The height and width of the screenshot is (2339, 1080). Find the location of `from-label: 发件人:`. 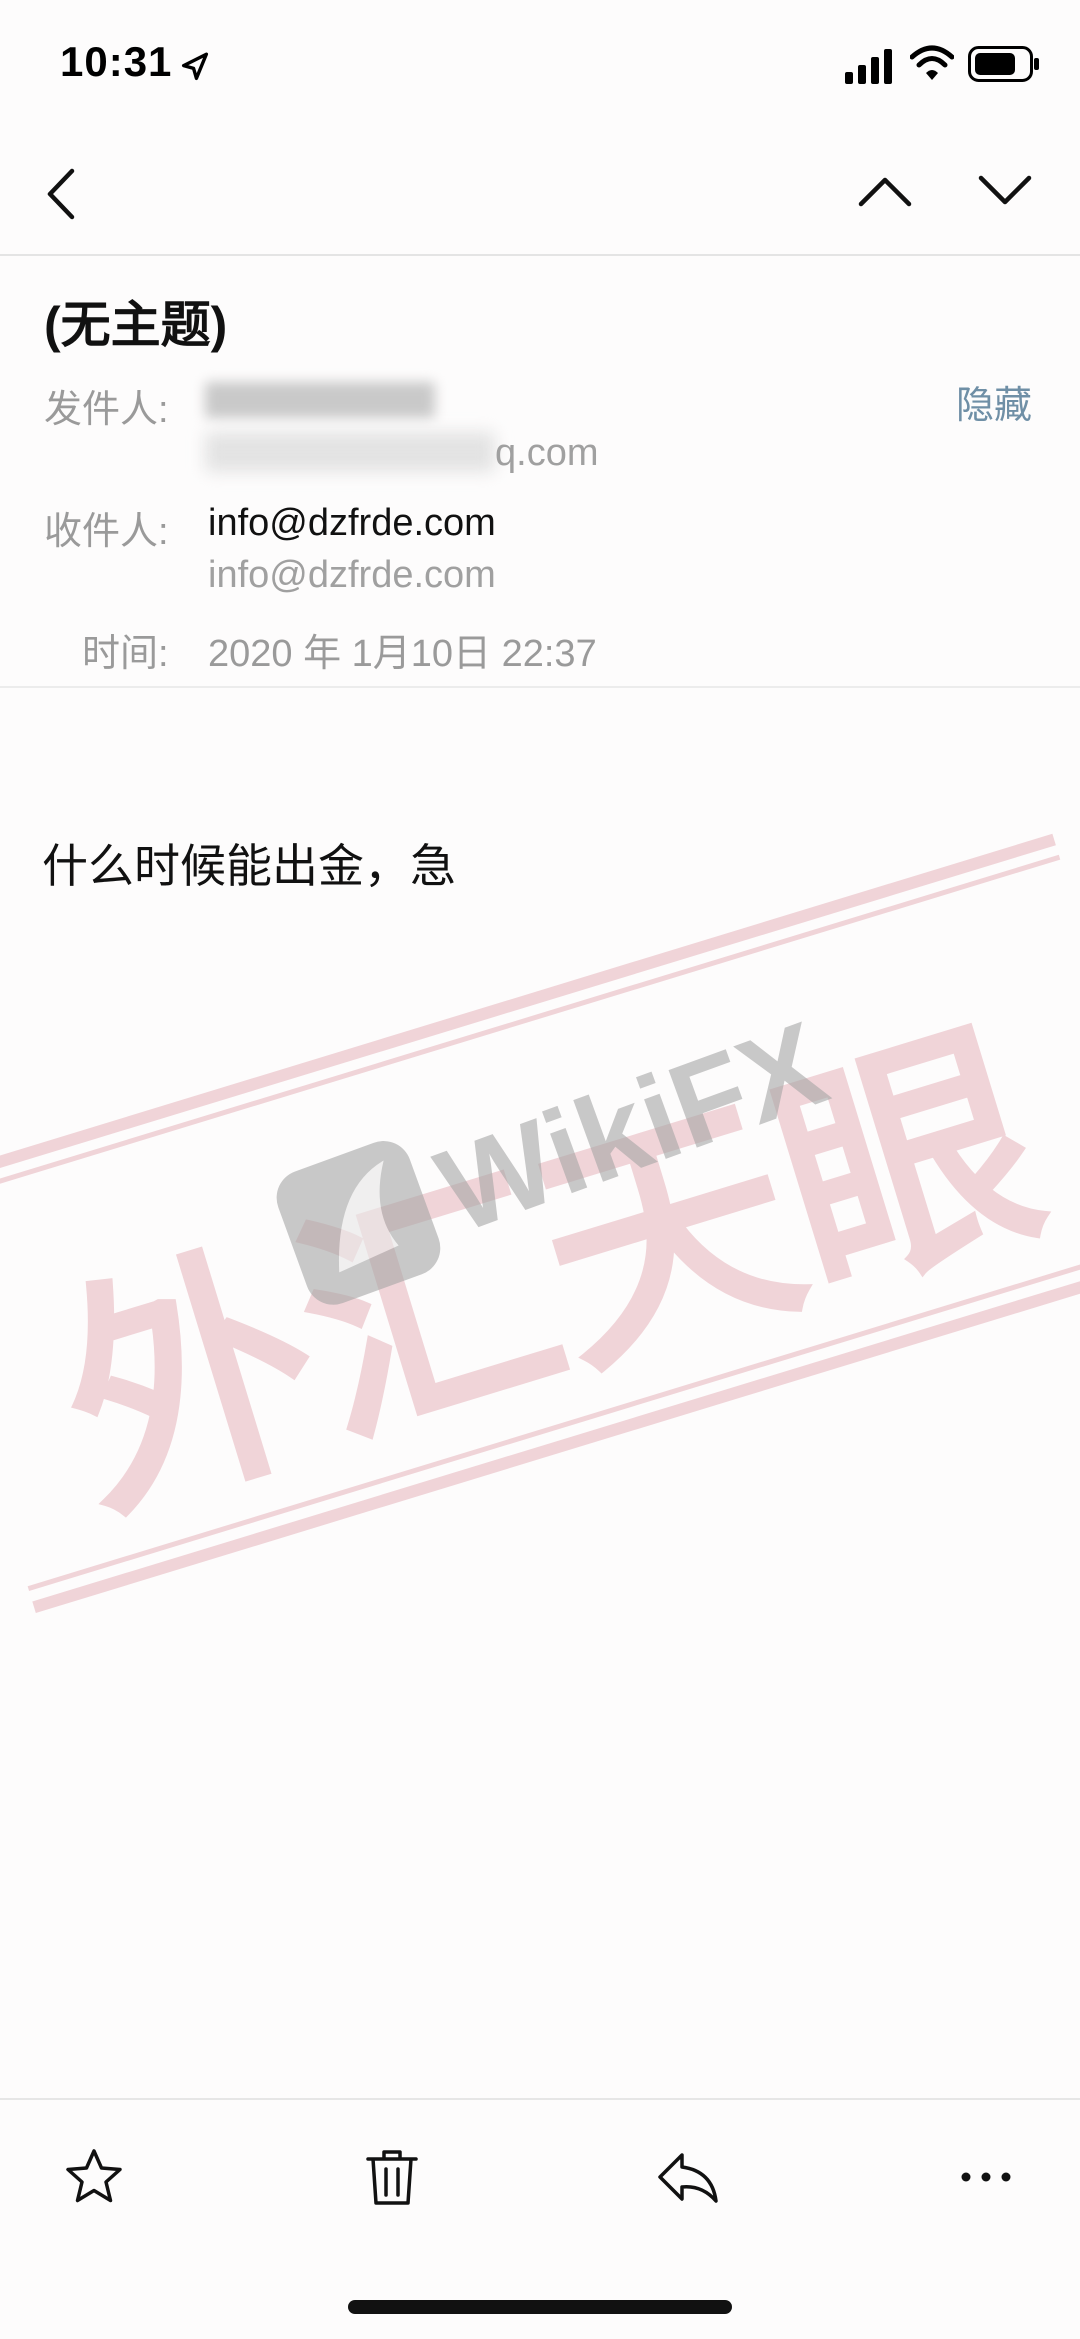

from-label: 发件人: is located at coordinates (106, 410).